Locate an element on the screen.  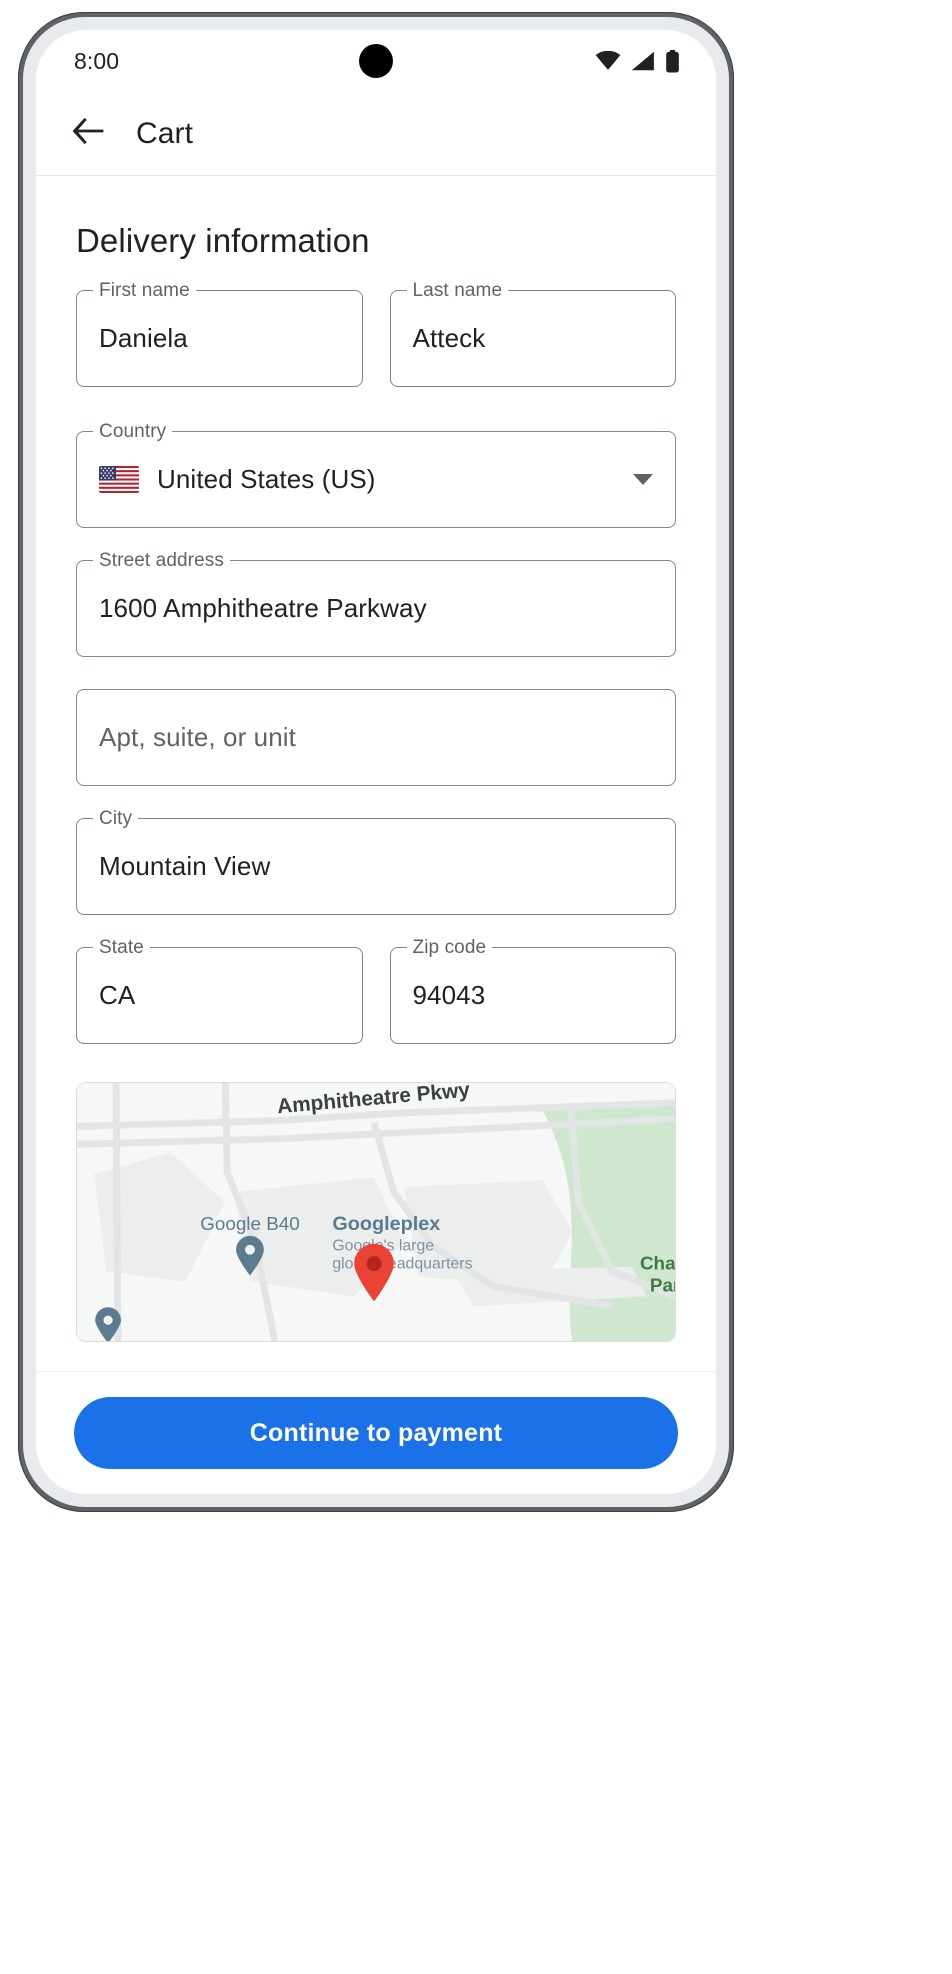
cell-signal-icon is located at coordinates (643, 61).